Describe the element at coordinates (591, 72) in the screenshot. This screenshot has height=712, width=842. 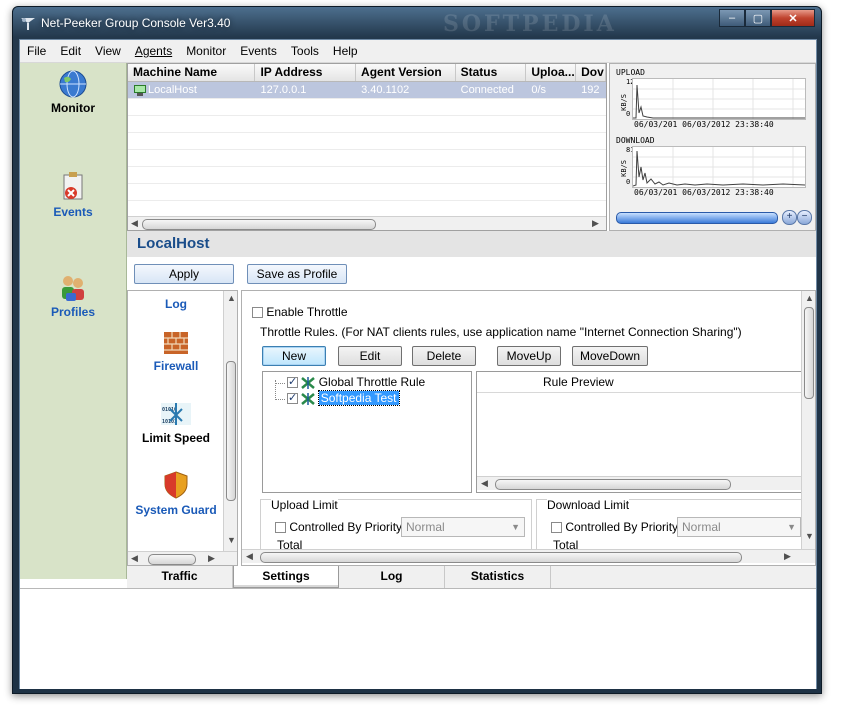
I see `col-download: Dov` at that location.